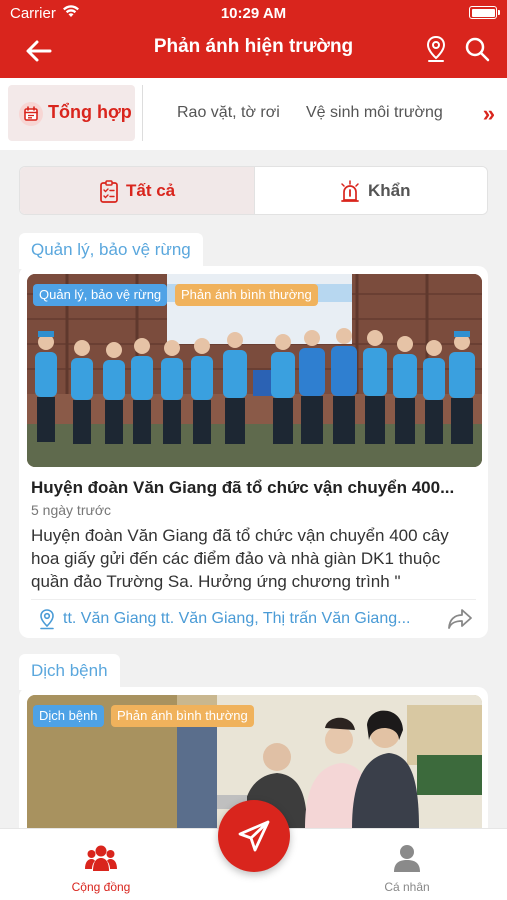 This screenshot has height=900, width=507. I want to click on tab-community-label: Cộng đồng, so click(101, 887).